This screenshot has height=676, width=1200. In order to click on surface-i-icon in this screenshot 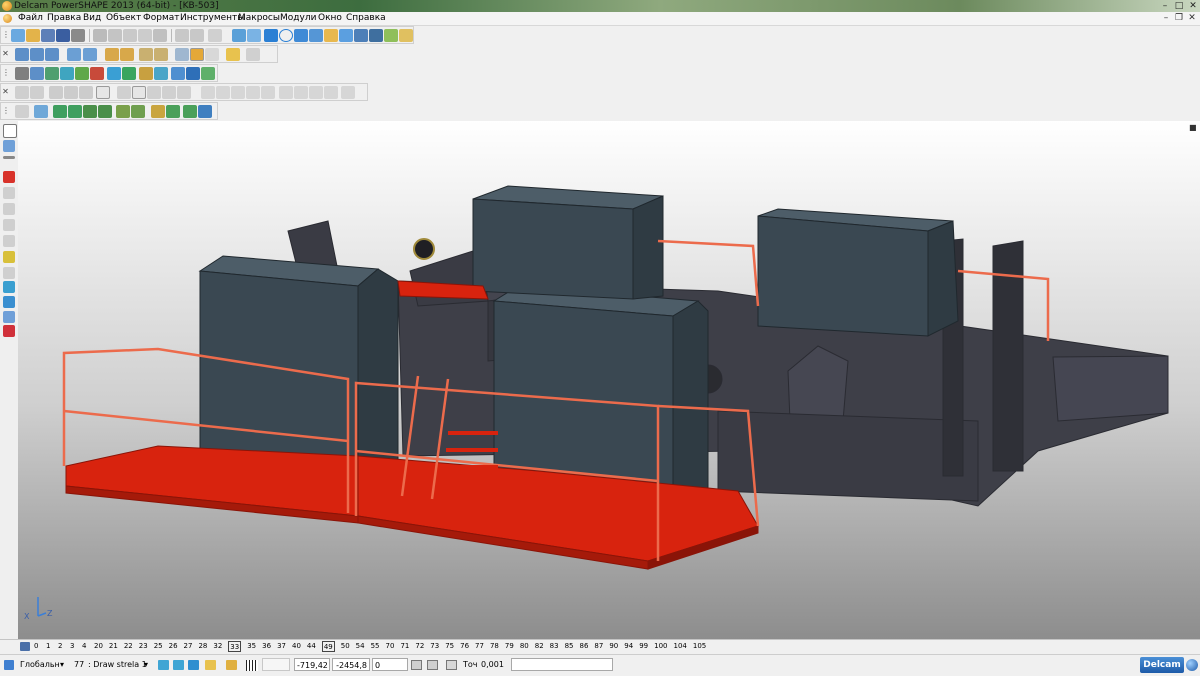, I will do `click(154, 92)`.